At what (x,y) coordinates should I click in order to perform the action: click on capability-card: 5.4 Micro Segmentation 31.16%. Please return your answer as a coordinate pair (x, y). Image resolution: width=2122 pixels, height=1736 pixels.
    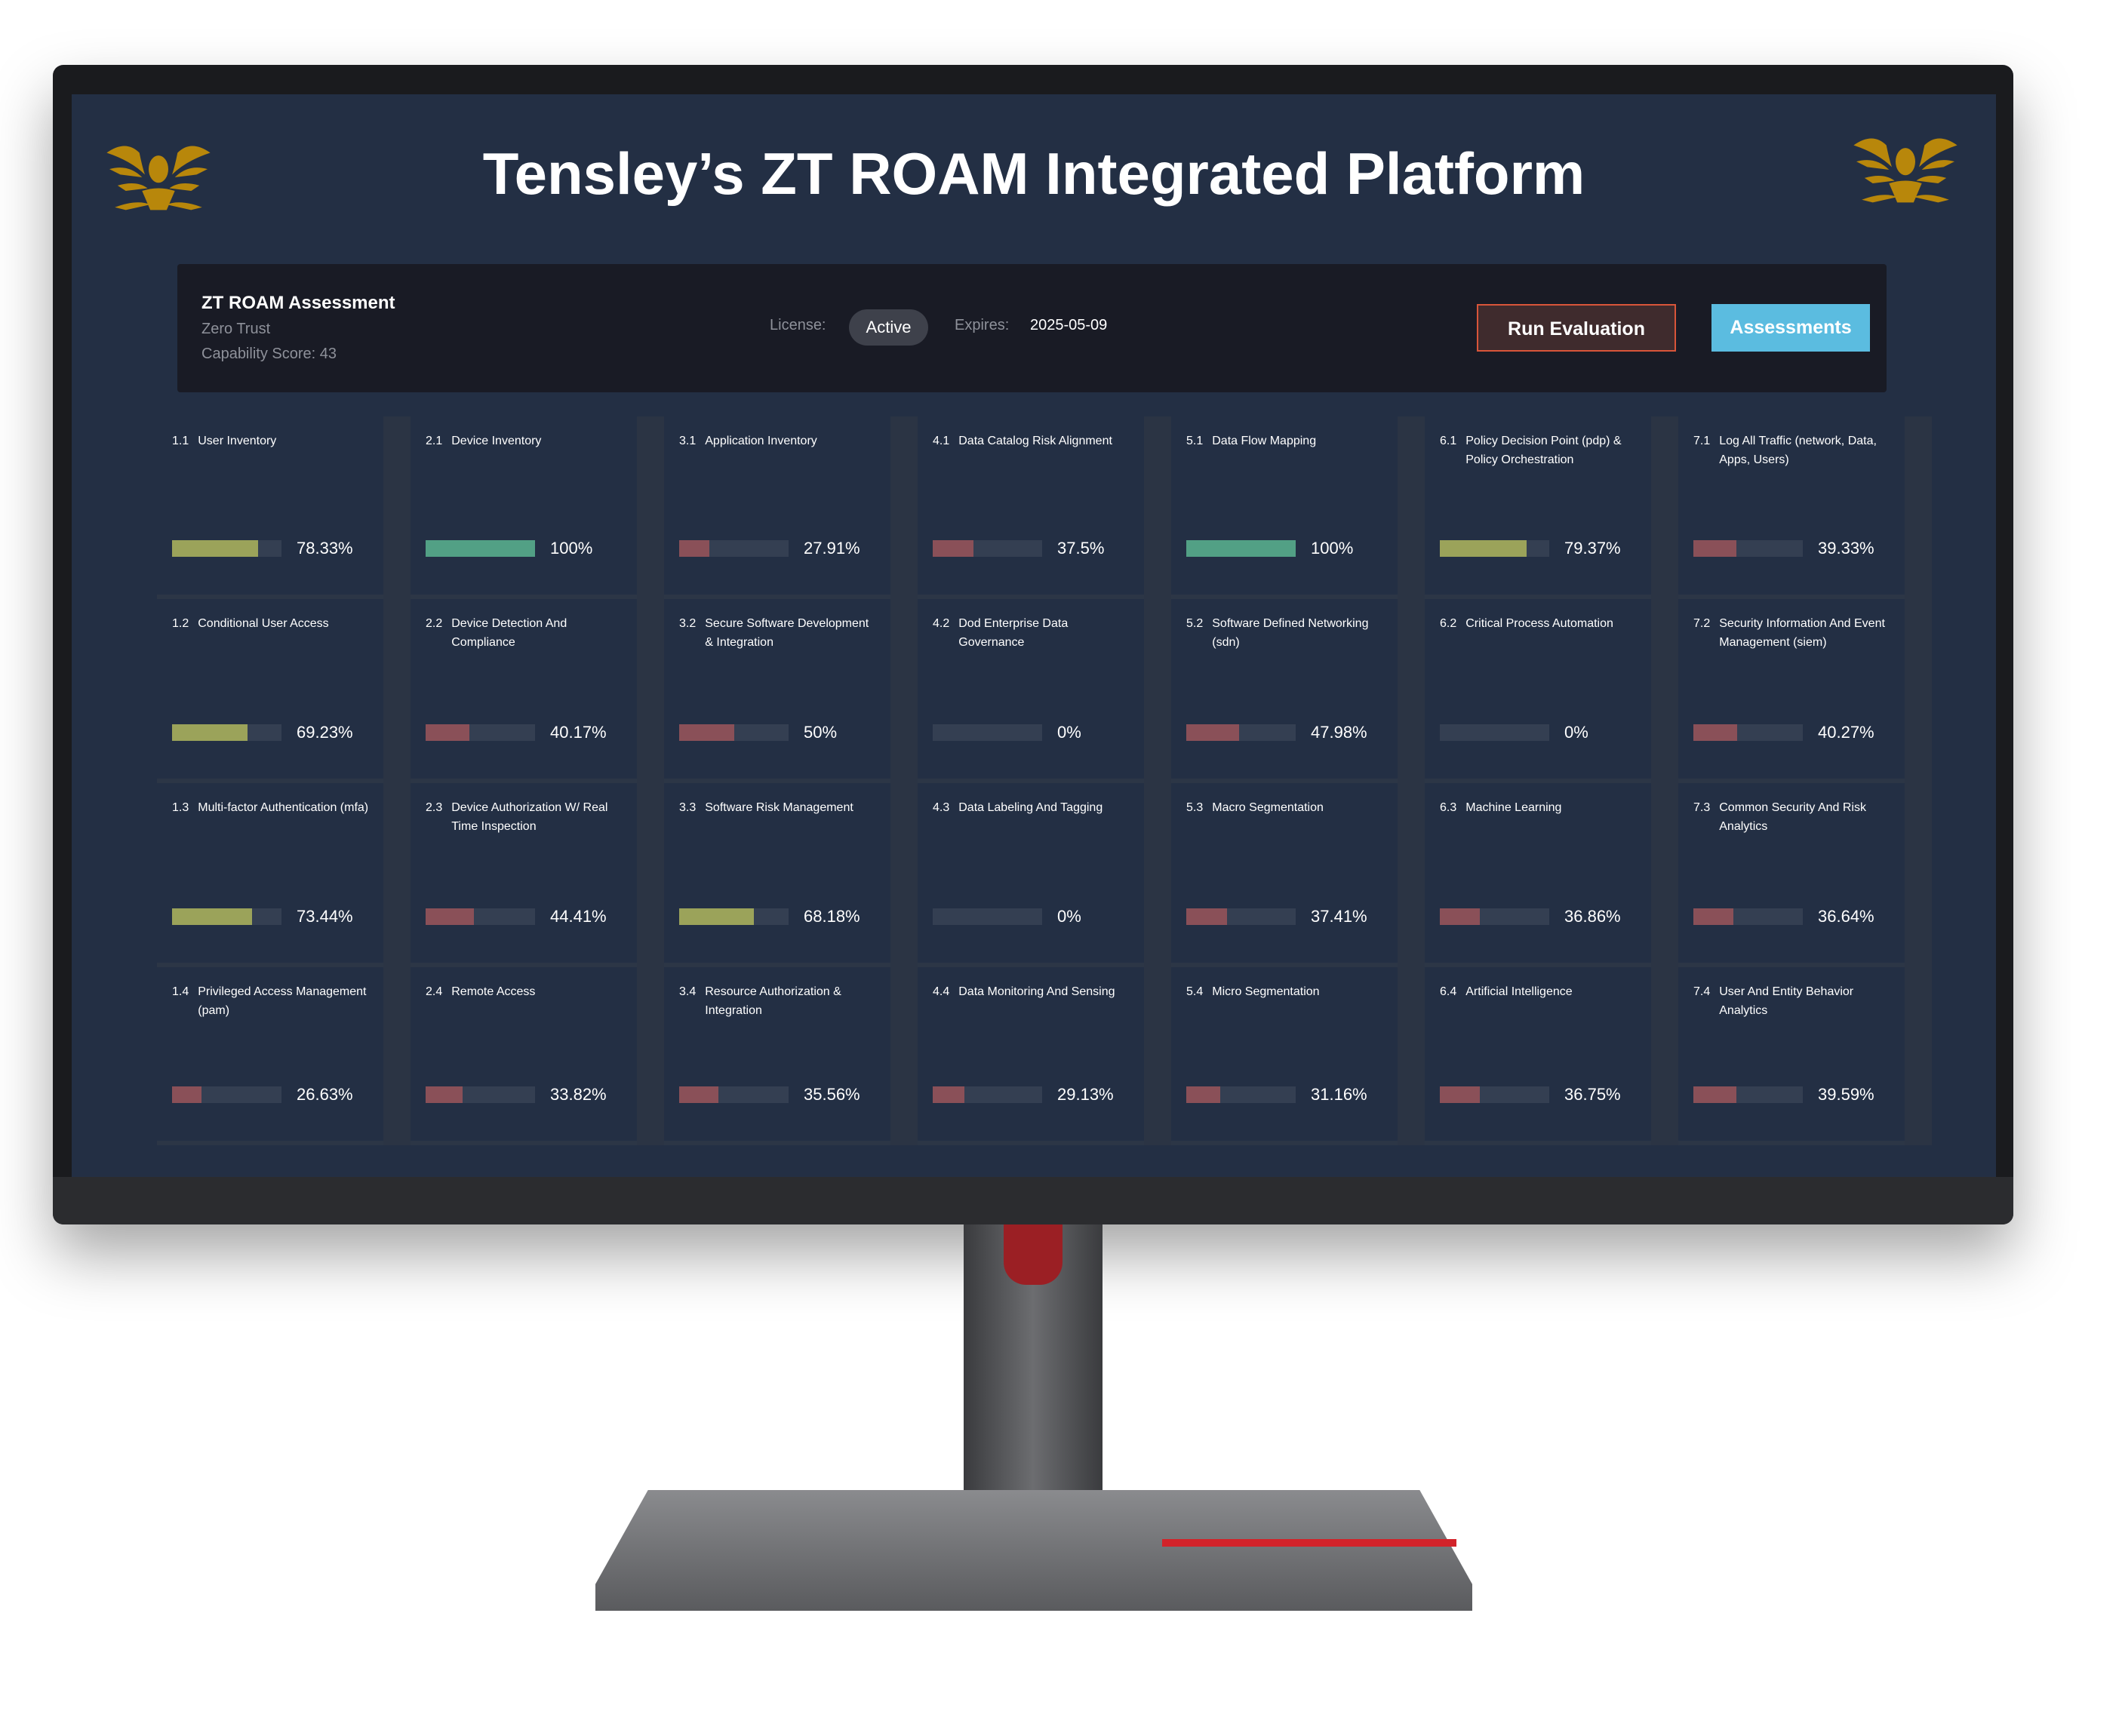
    Looking at the image, I should click on (1284, 1056).